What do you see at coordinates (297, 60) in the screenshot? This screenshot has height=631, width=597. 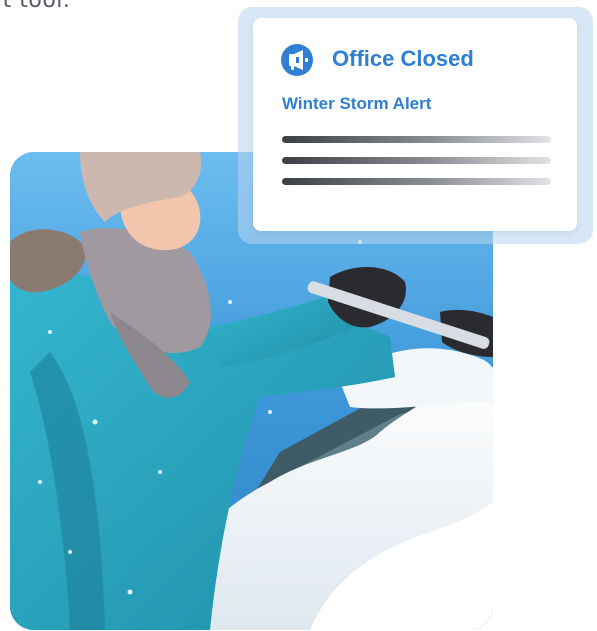 I see `megaphone-icon` at bounding box center [297, 60].